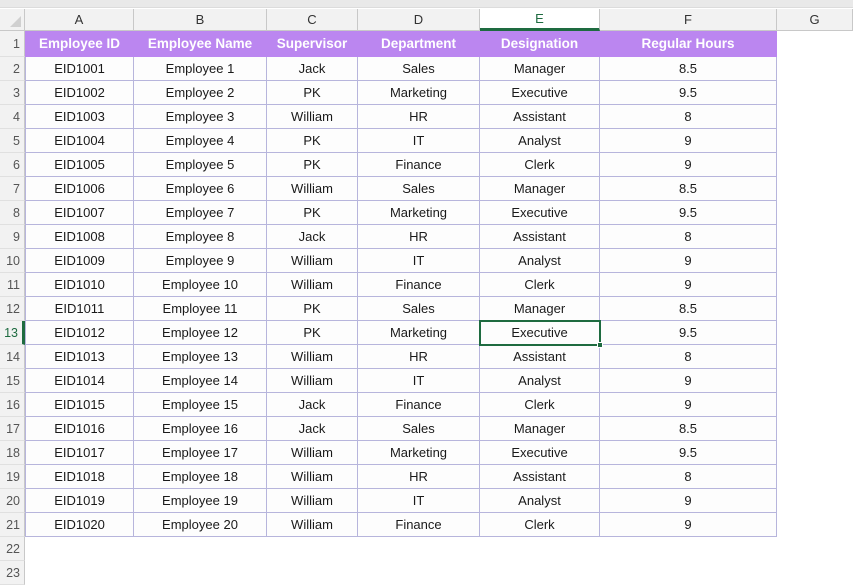  I want to click on data-cell: EID1012, so click(79, 333).